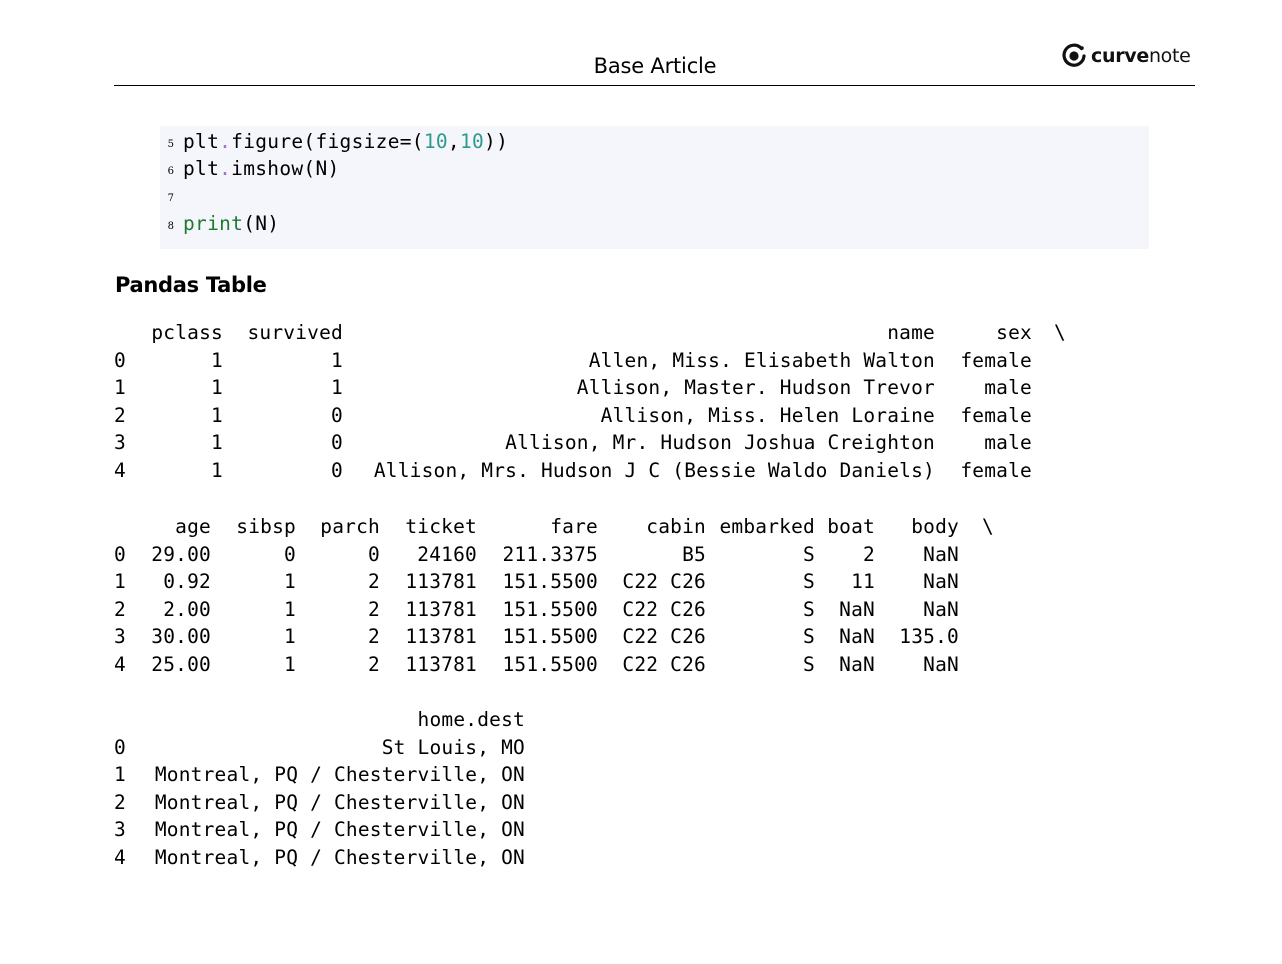  I want to click on table-cell: B5, so click(694, 554).